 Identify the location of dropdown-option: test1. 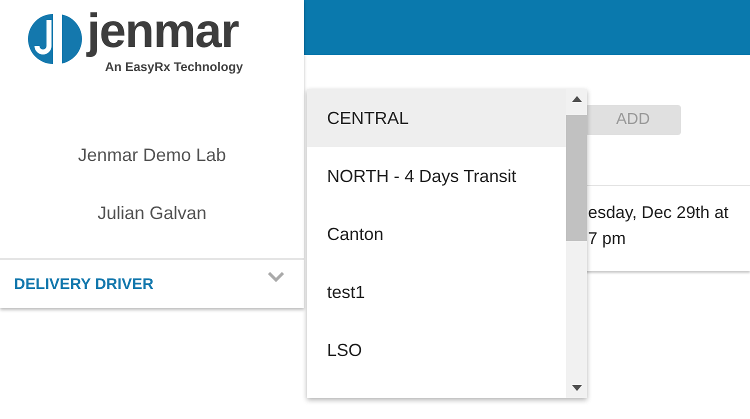
(436, 292).